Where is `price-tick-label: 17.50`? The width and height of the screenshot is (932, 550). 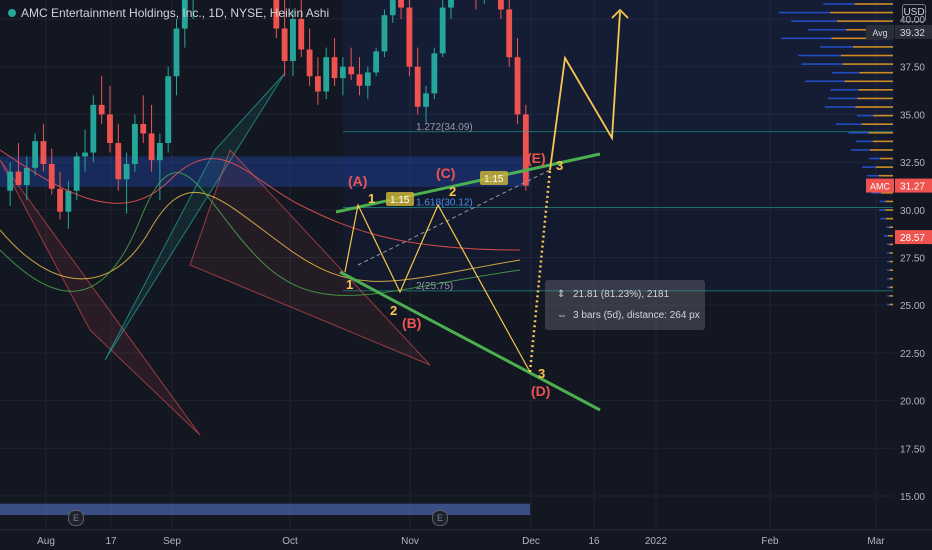 price-tick-label: 17.50 is located at coordinates (912, 449).